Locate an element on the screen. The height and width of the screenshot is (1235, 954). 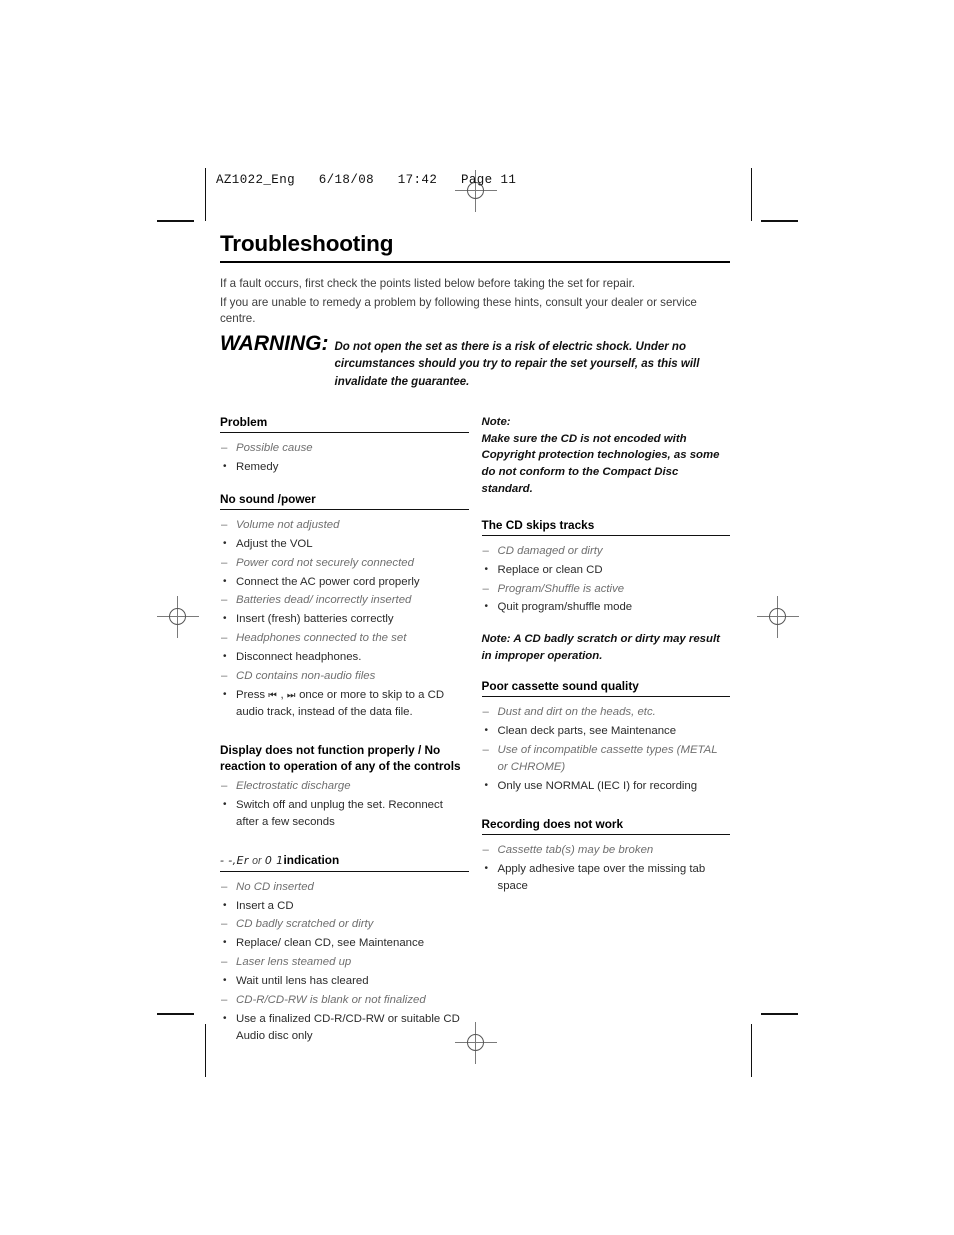
list-item: Insert (fresh) batteries correctly is located at coordinates (344, 619).